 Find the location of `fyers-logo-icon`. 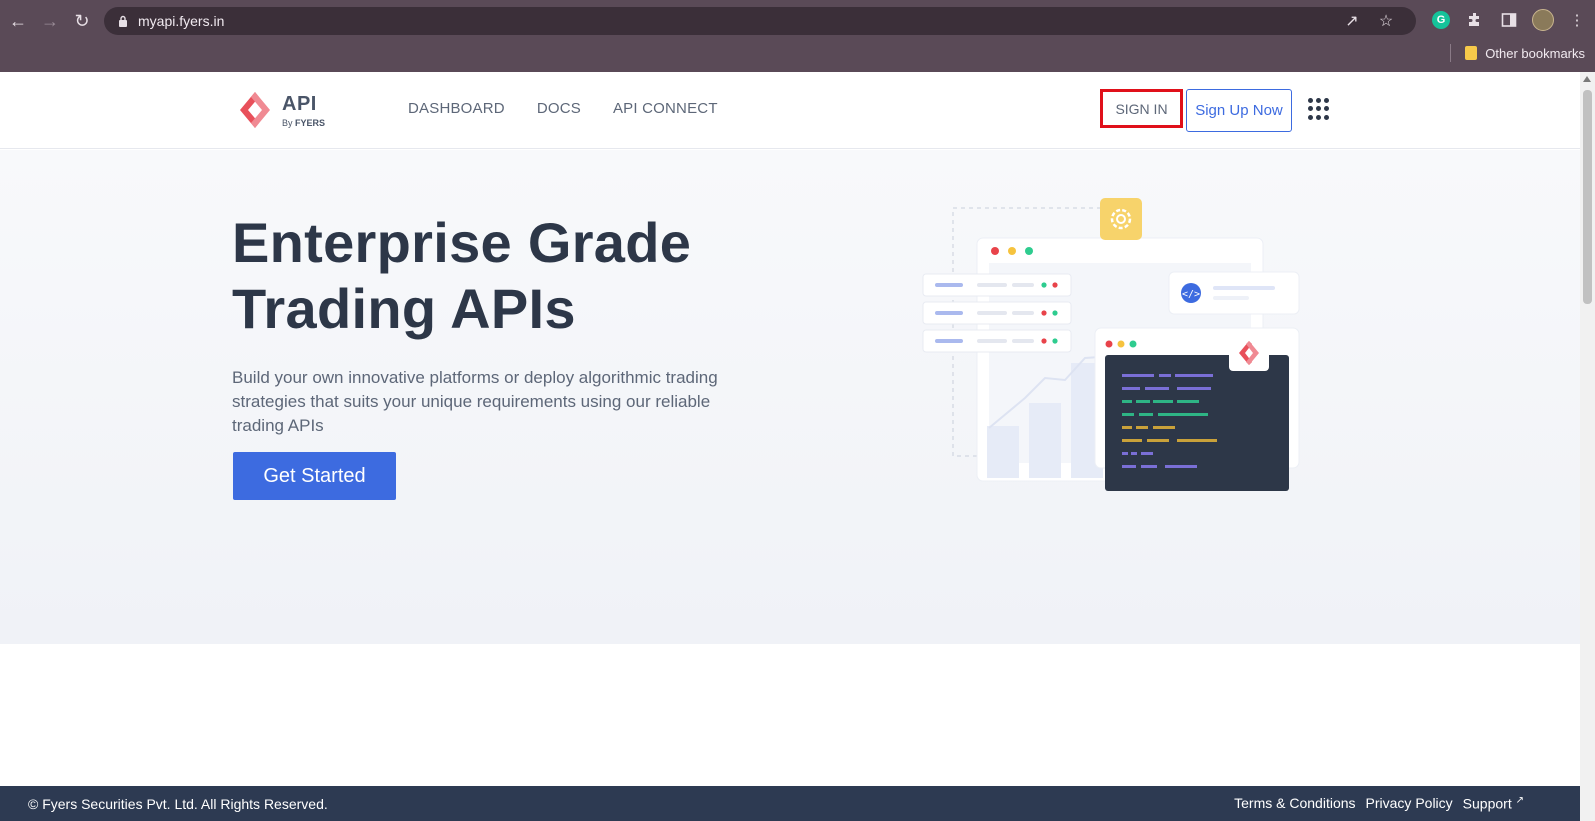

fyers-logo-icon is located at coordinates (255, 110).